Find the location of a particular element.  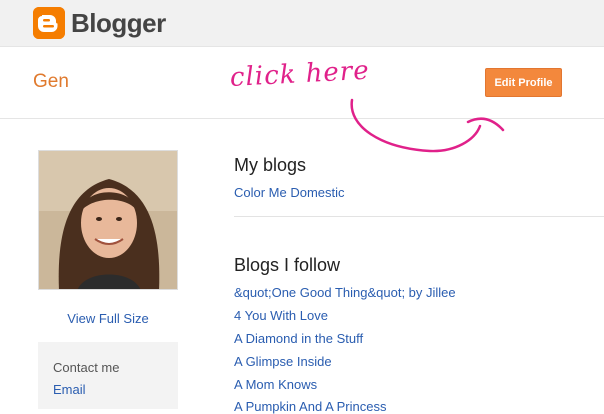

contact-label: Contact me is located at coordinates (86, 367).